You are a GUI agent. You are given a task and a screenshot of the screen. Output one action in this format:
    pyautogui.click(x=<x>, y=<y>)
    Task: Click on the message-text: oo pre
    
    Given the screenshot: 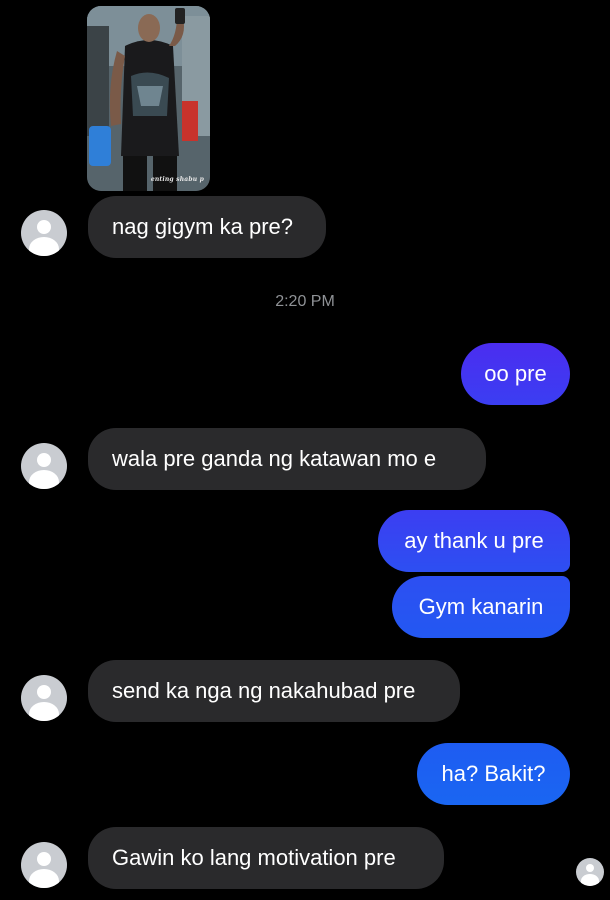 What is the action you would take?
    pyautogui.click(x=515, y=373)
    